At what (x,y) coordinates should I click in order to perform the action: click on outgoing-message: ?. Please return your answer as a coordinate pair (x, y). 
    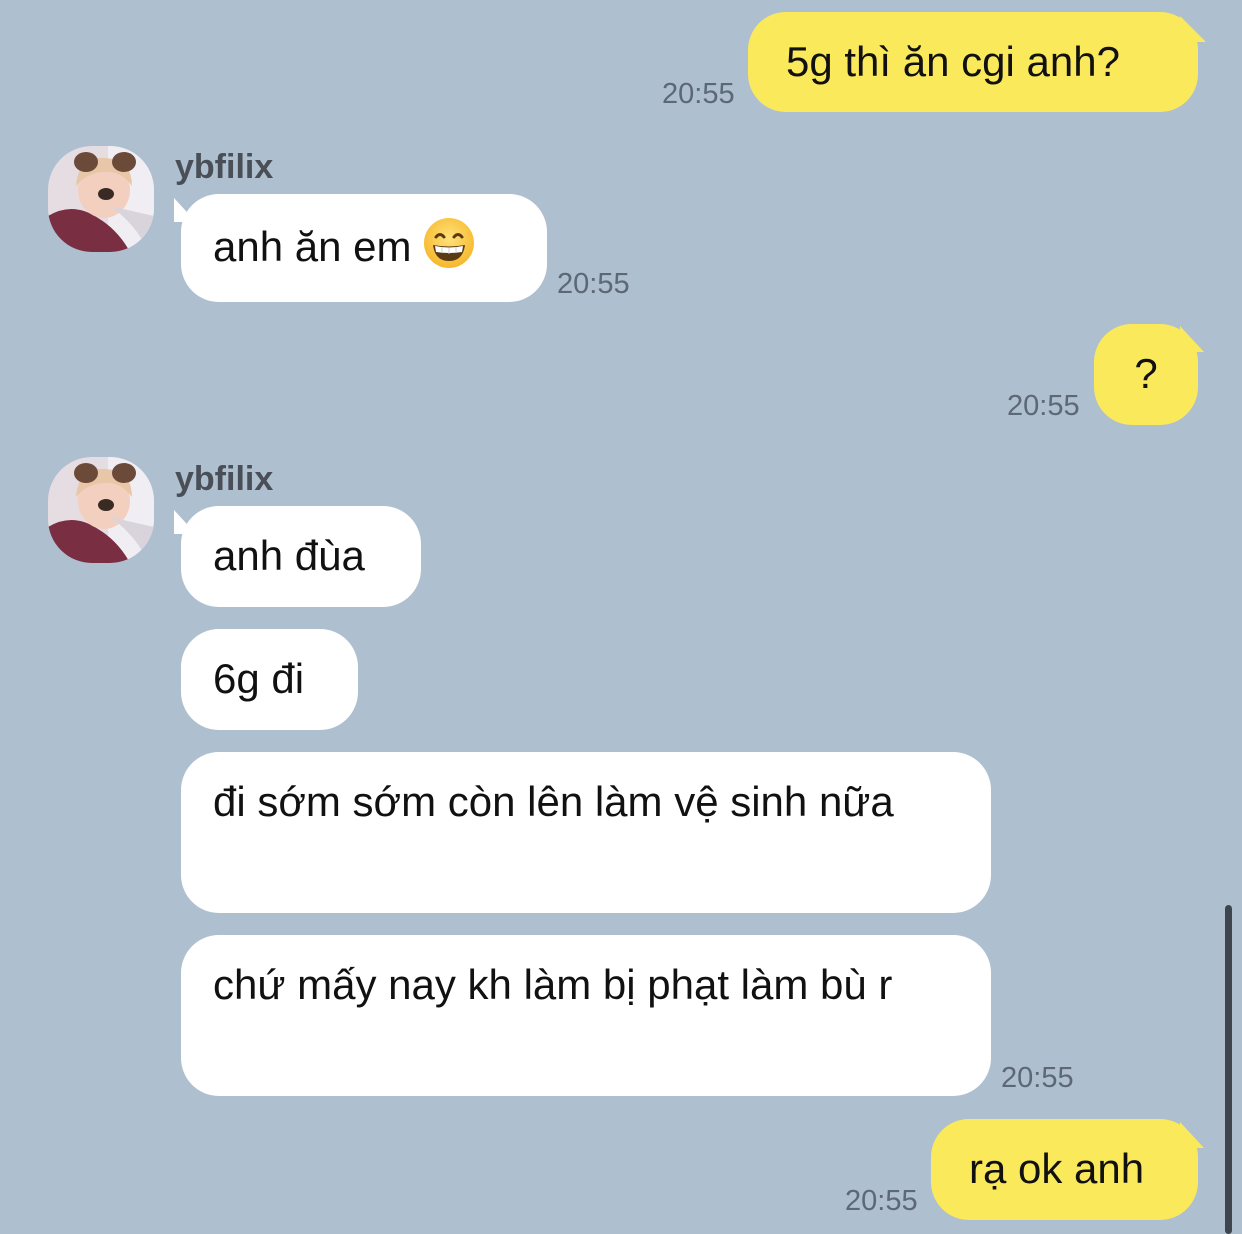
    Looking at the image, I should click on (1146, 374).